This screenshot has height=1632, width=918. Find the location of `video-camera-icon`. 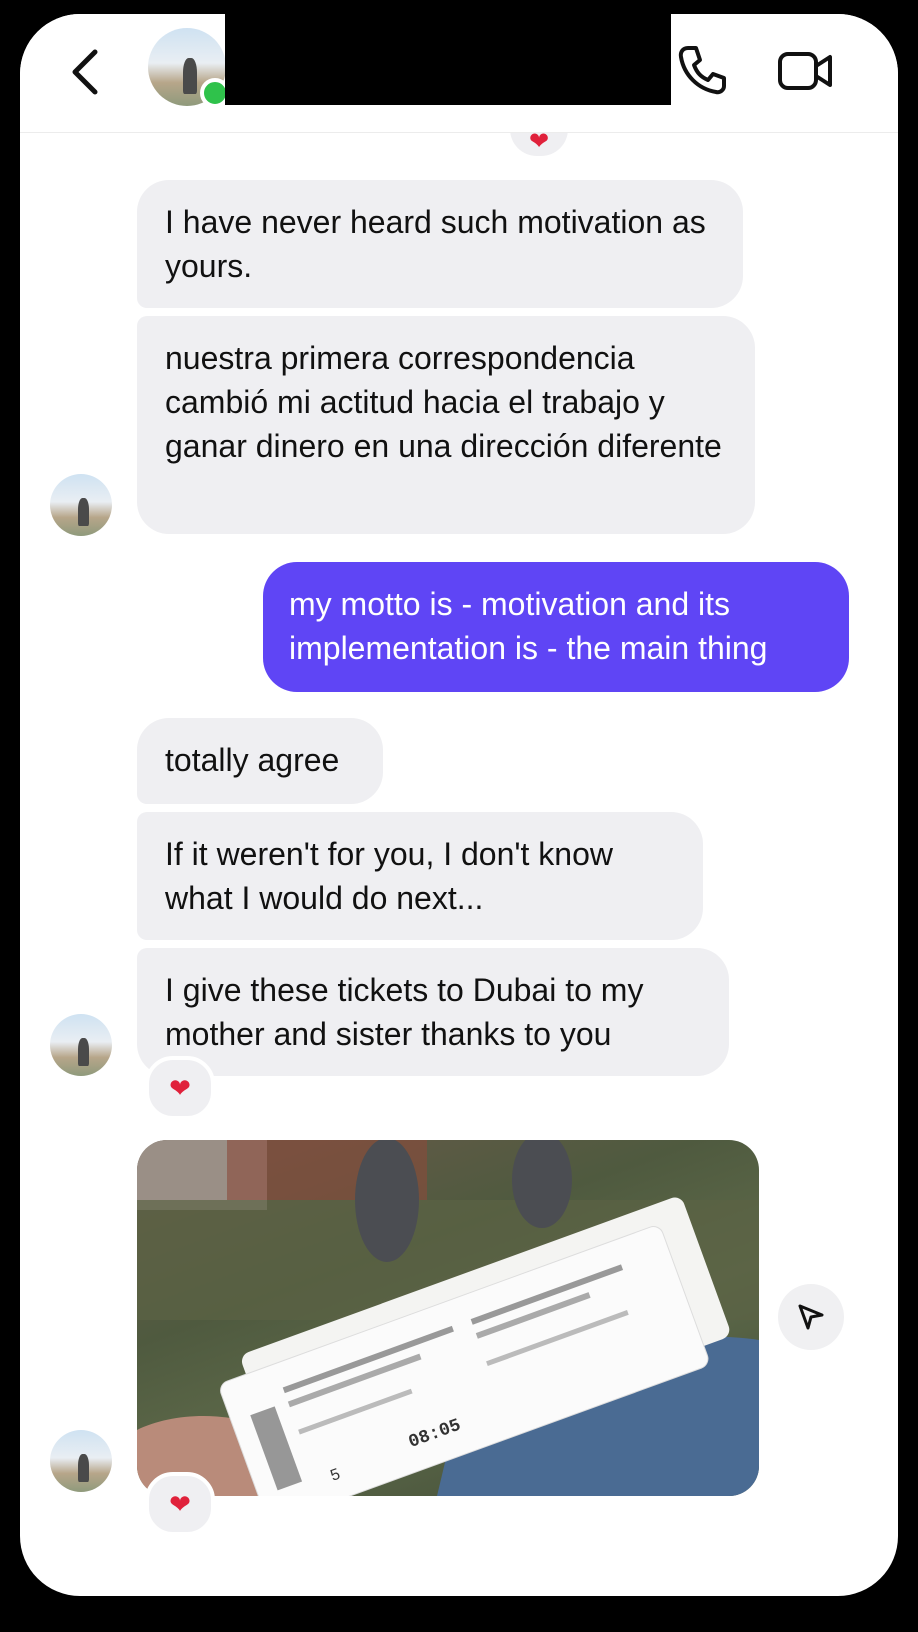

video-camera-icon is located at coordinates (805, 71).